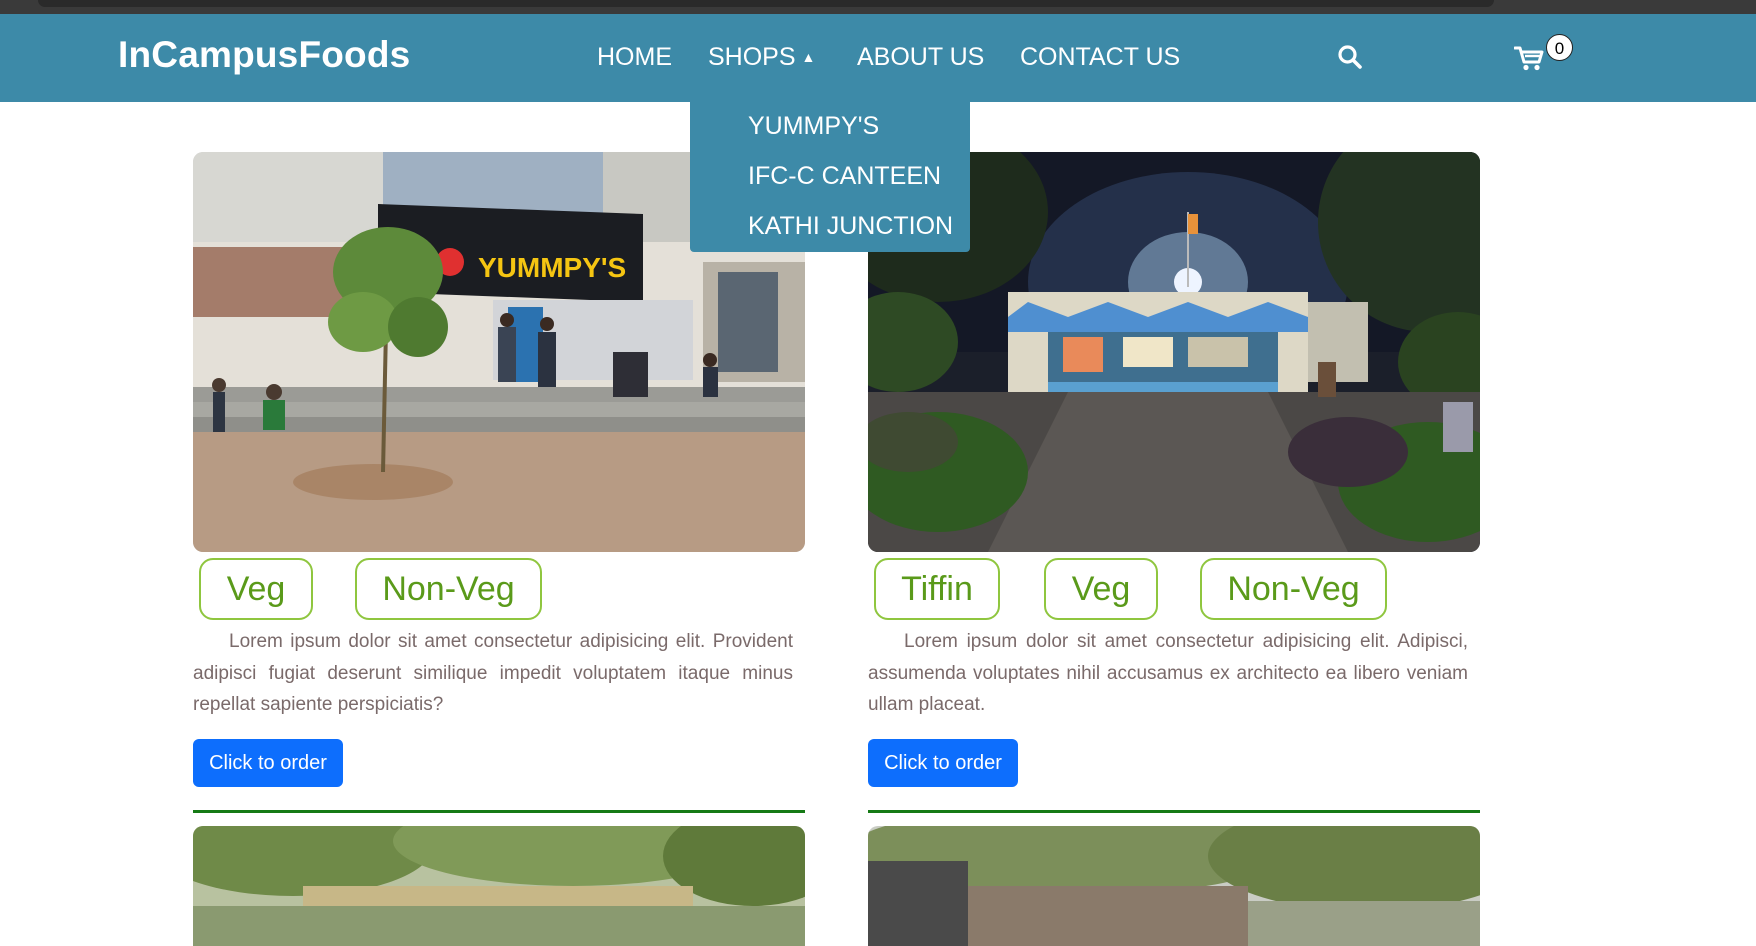  I want to click on yummpys-sign-text: YUMMPY'S, so click(552, 267).